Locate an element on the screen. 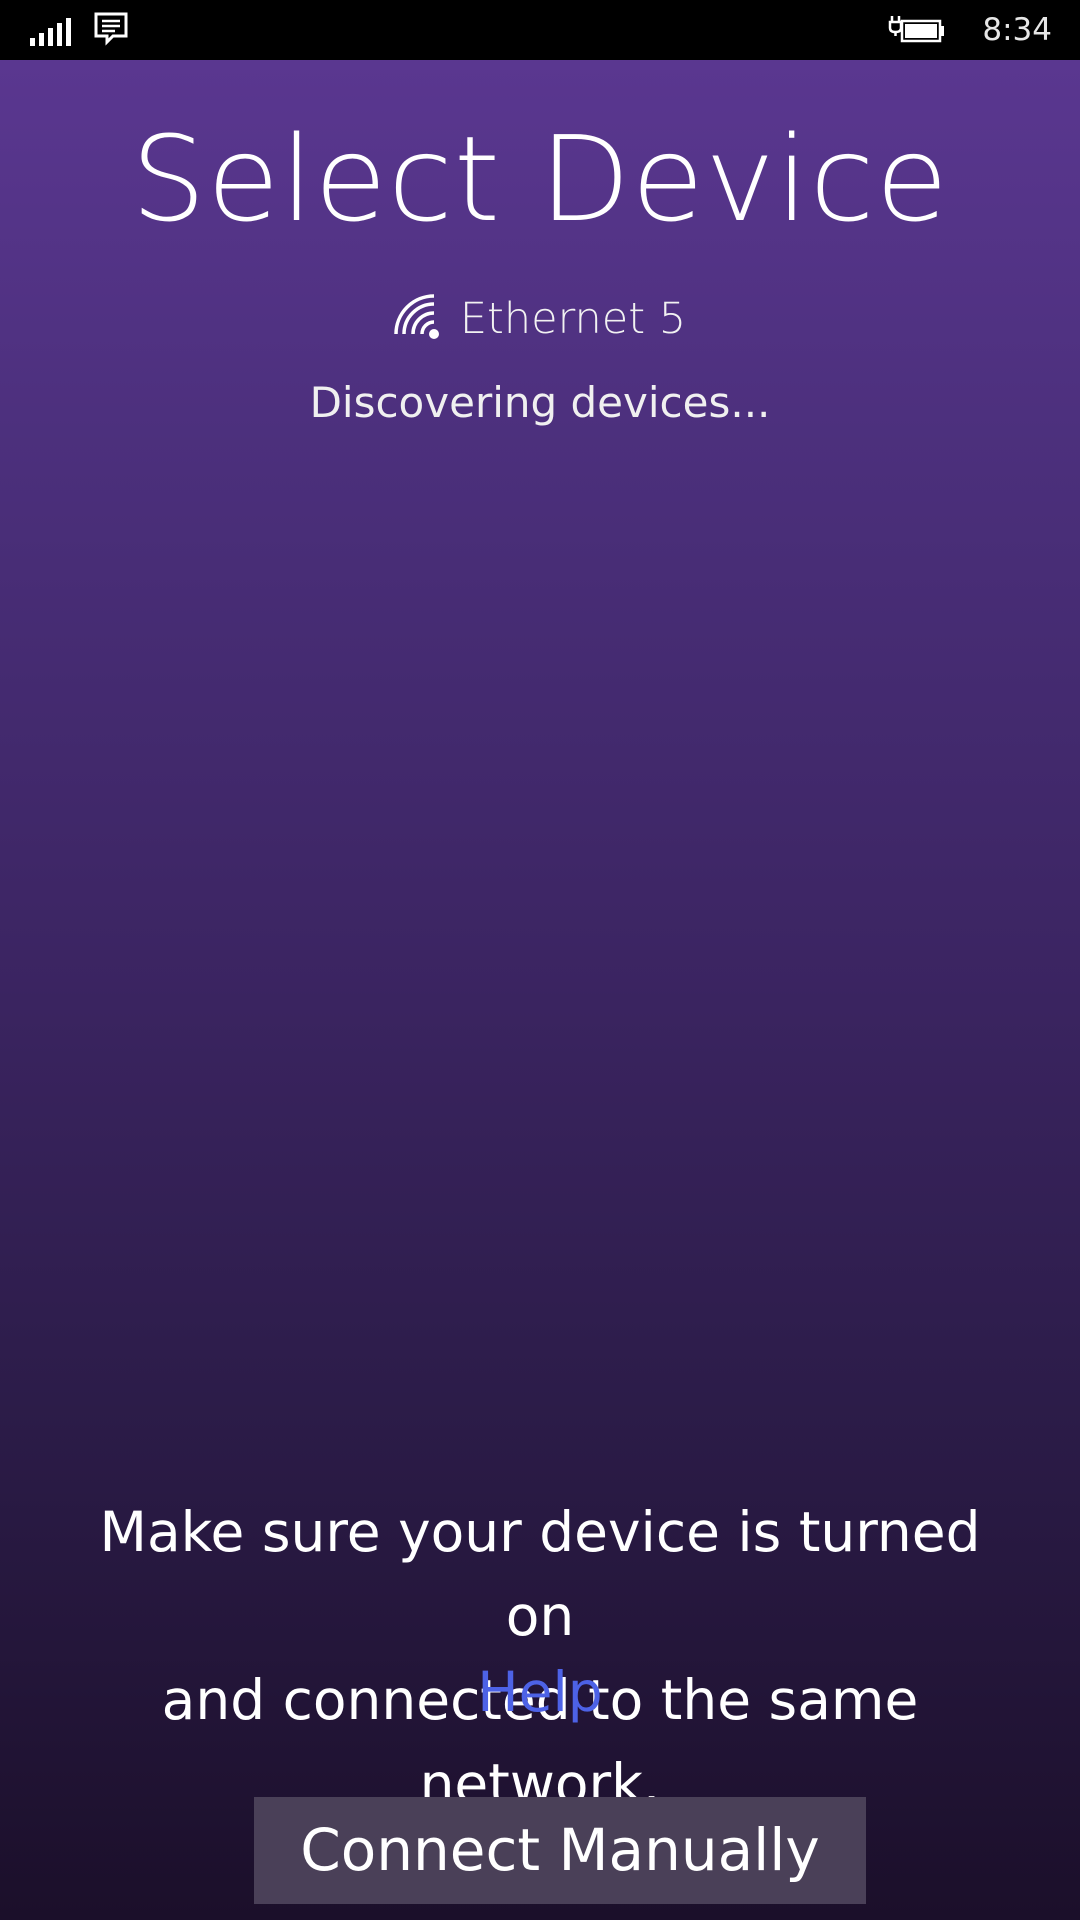  wifi-icon is located at coordinates (416, 316).